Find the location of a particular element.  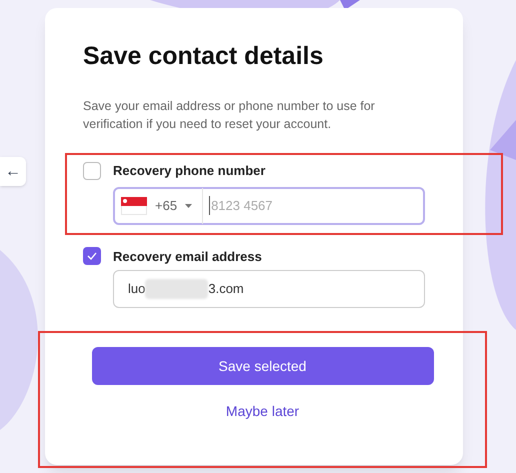

phone-field: +65 8123 4567 is located at coordinates (269, 205).